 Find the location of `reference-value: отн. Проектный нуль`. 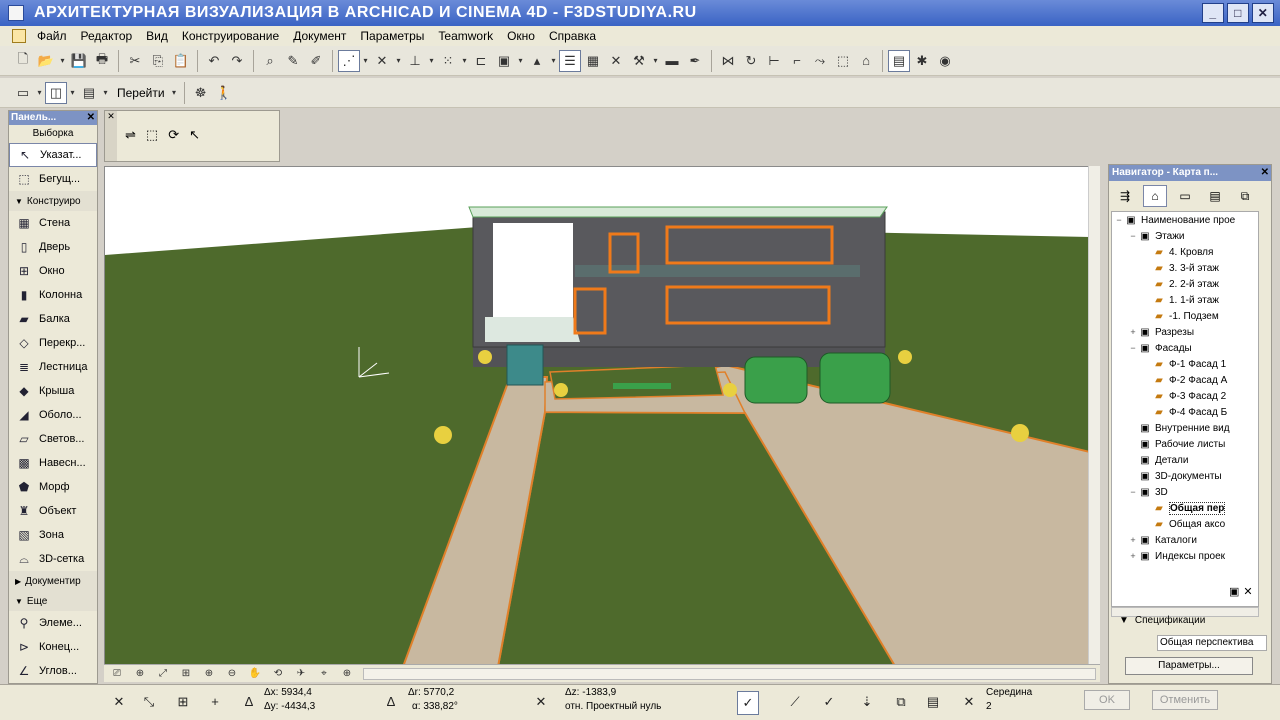

reference-value: отн. Проектный нуль is located at coordinates (613, 707).